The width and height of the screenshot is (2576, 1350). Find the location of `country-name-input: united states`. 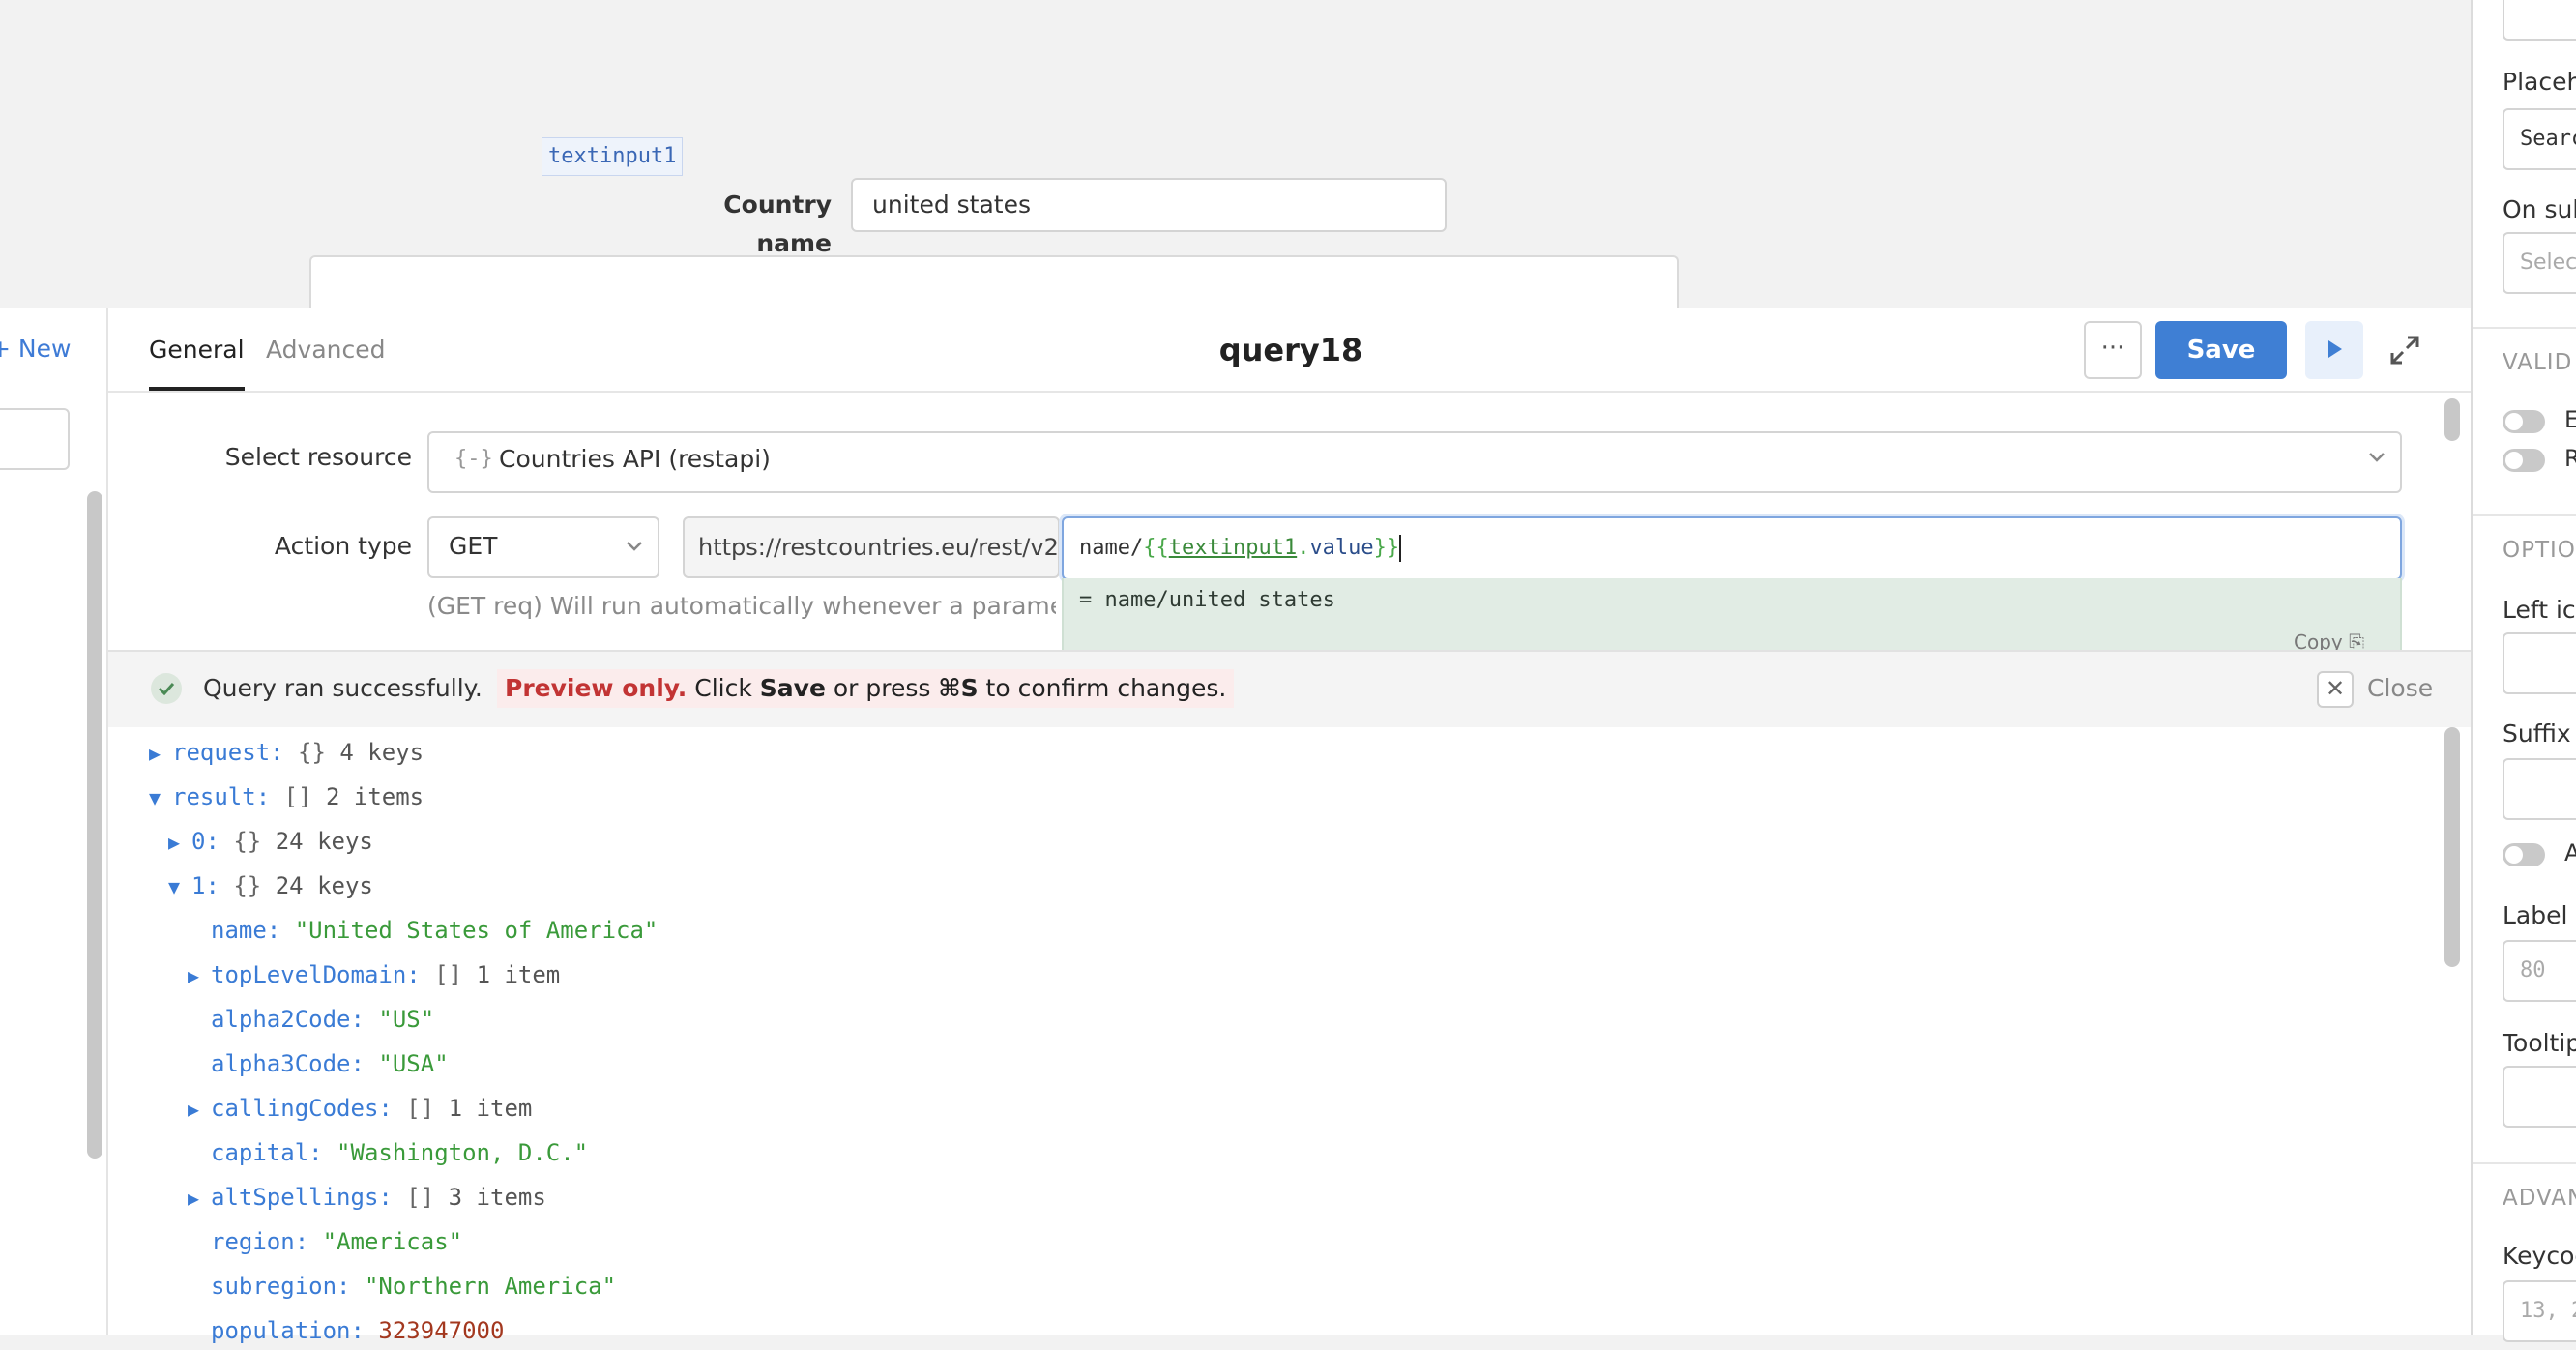

country-name-input: united states is located at coordinates (1149, 205).